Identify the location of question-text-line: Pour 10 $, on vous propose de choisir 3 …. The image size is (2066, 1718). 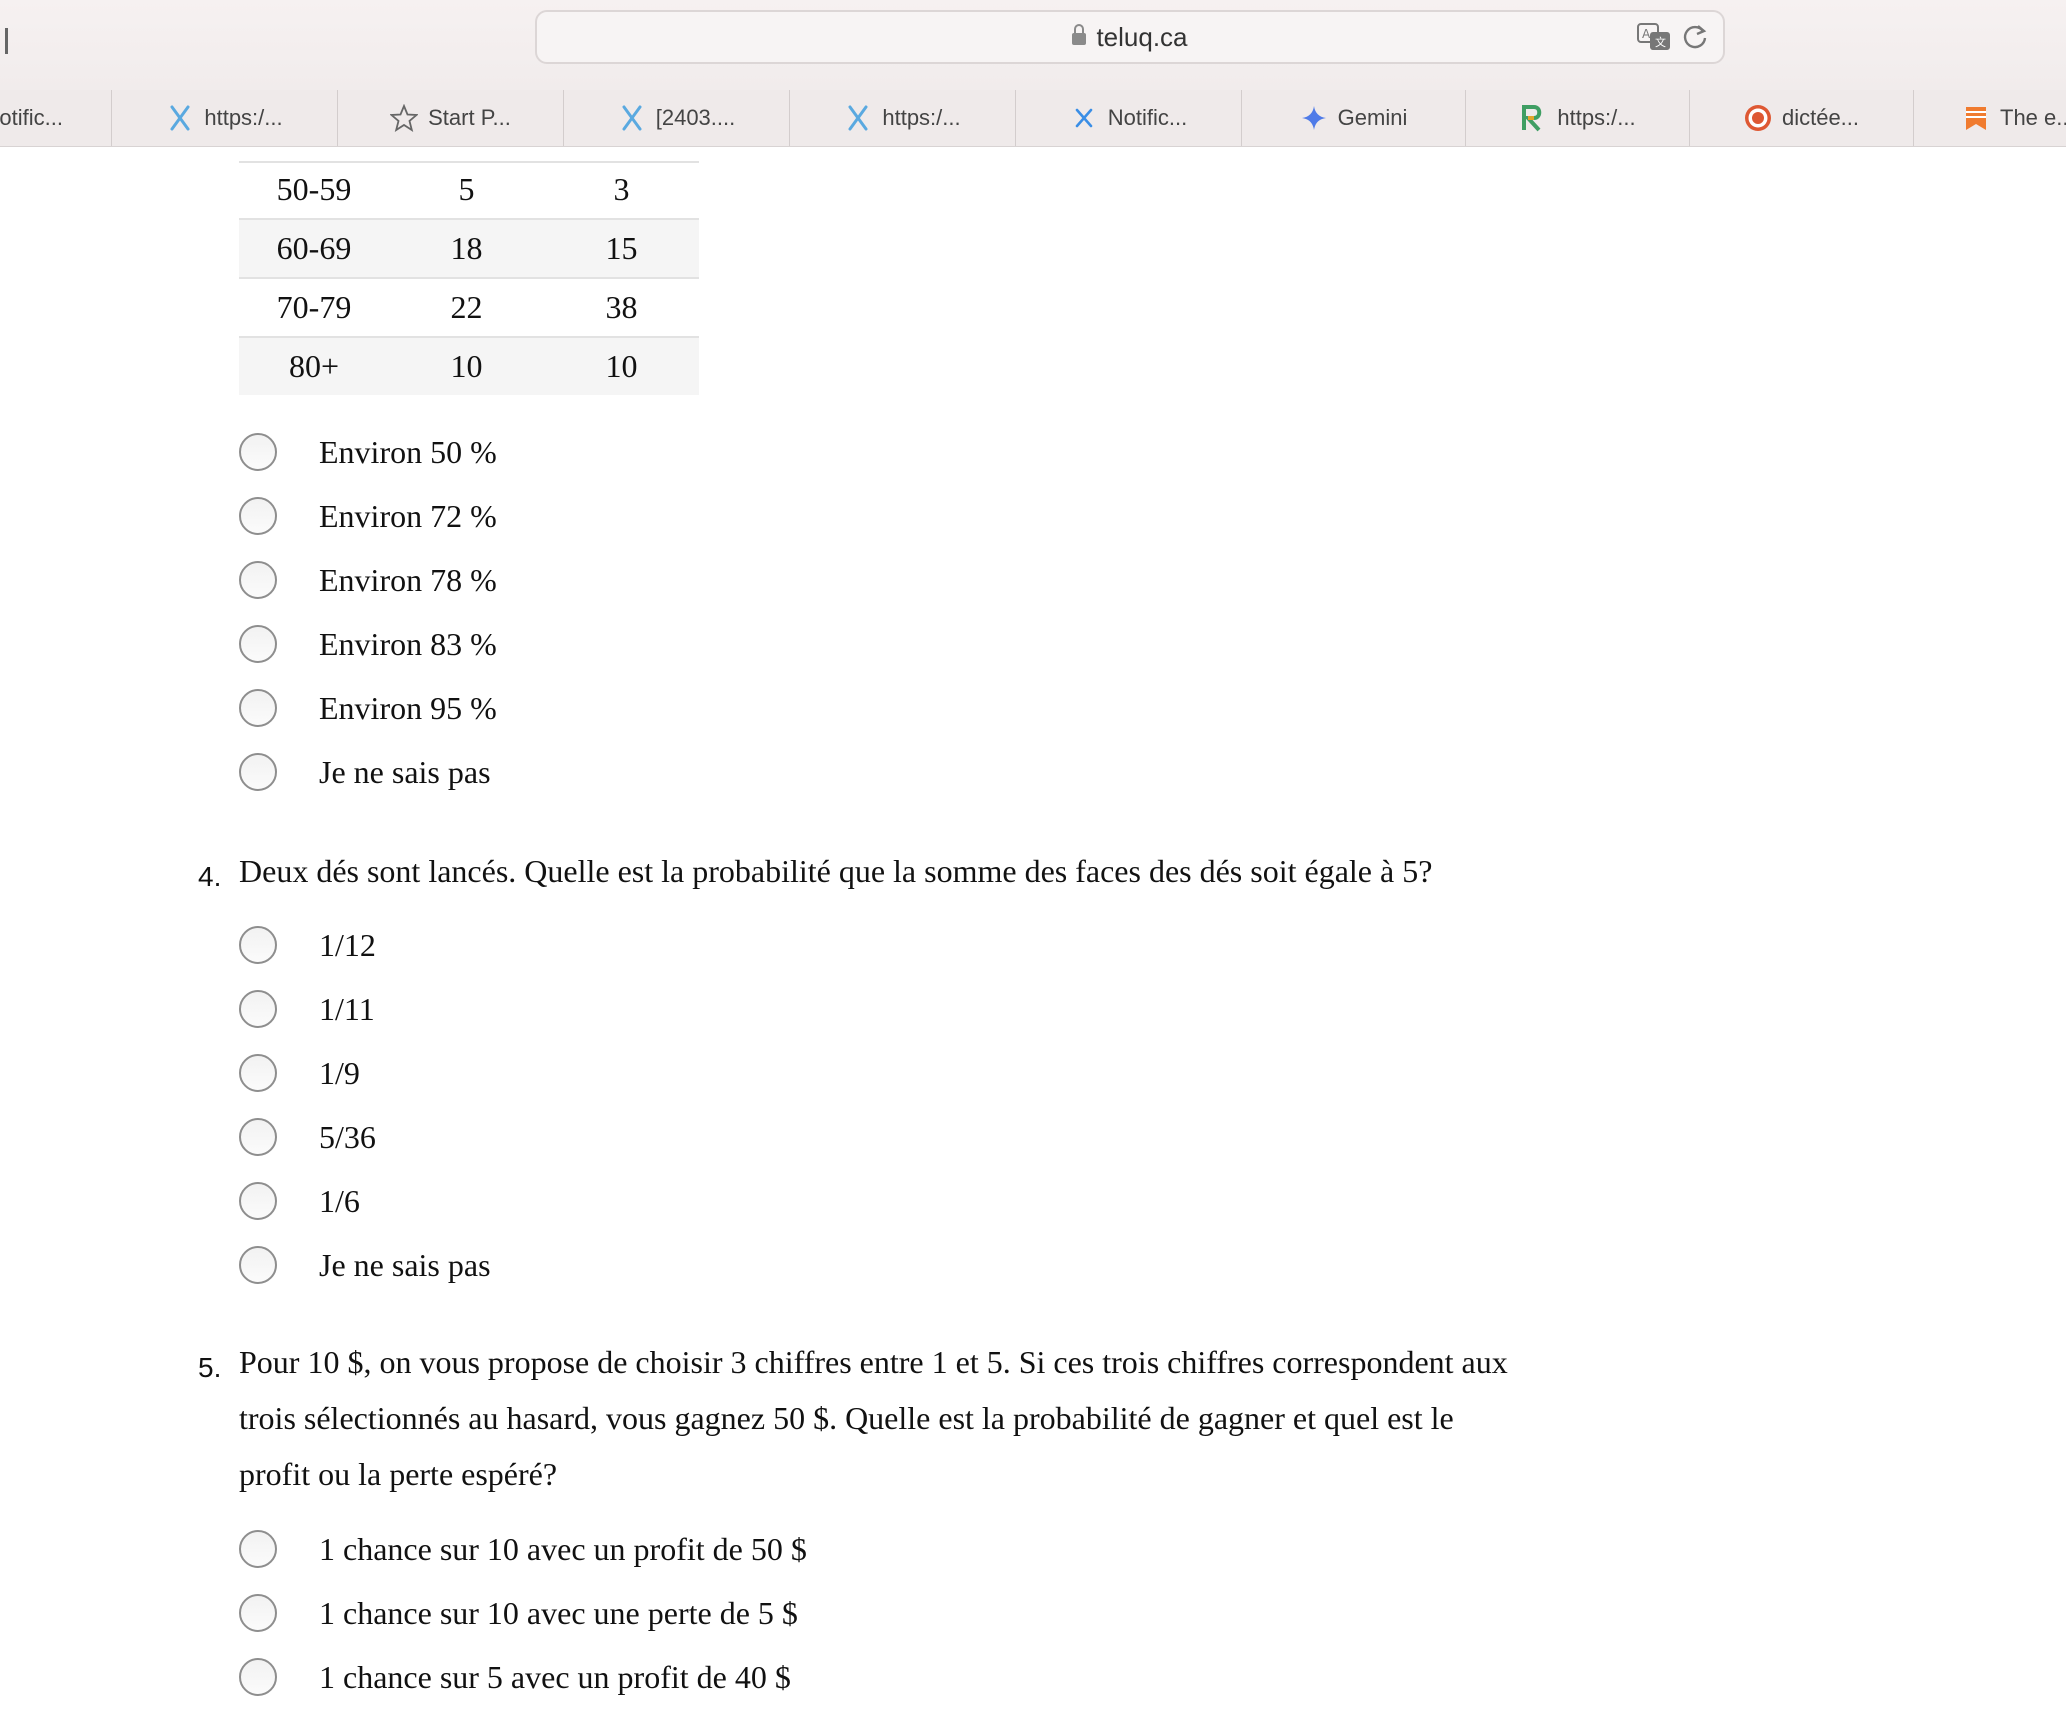
(873, 1362).